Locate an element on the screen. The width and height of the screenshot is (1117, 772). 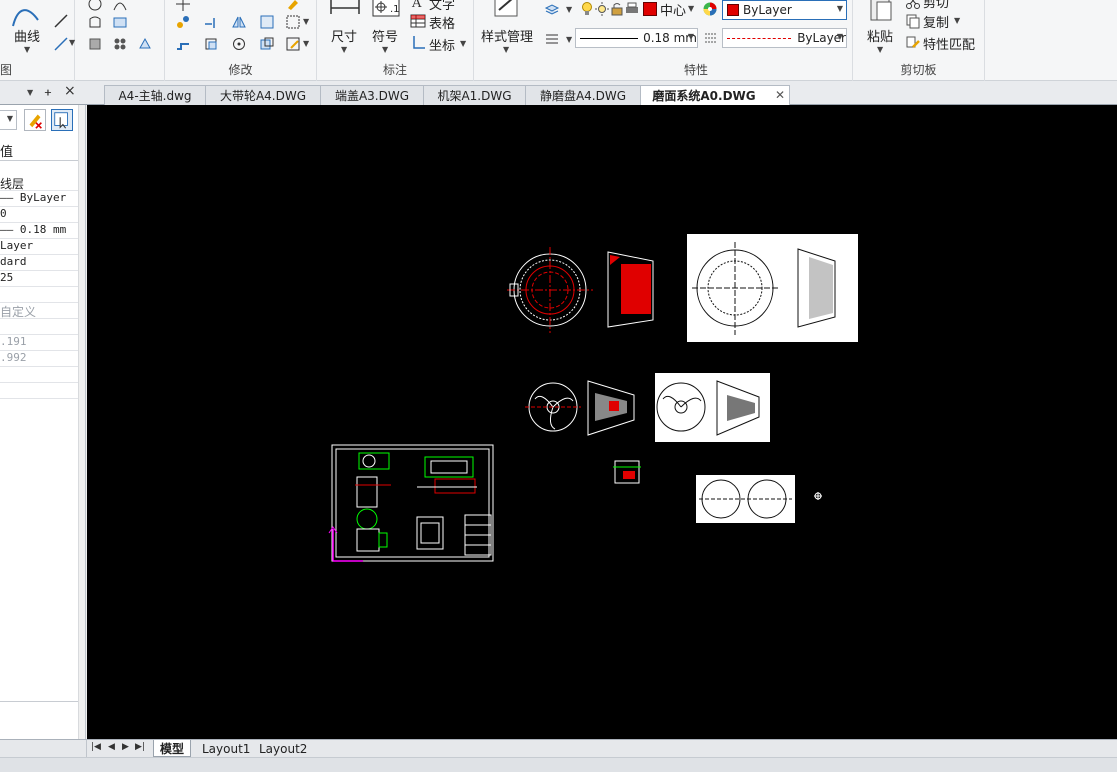
color-combo: ByLayer ▼ is located at coordinates (784, 10).